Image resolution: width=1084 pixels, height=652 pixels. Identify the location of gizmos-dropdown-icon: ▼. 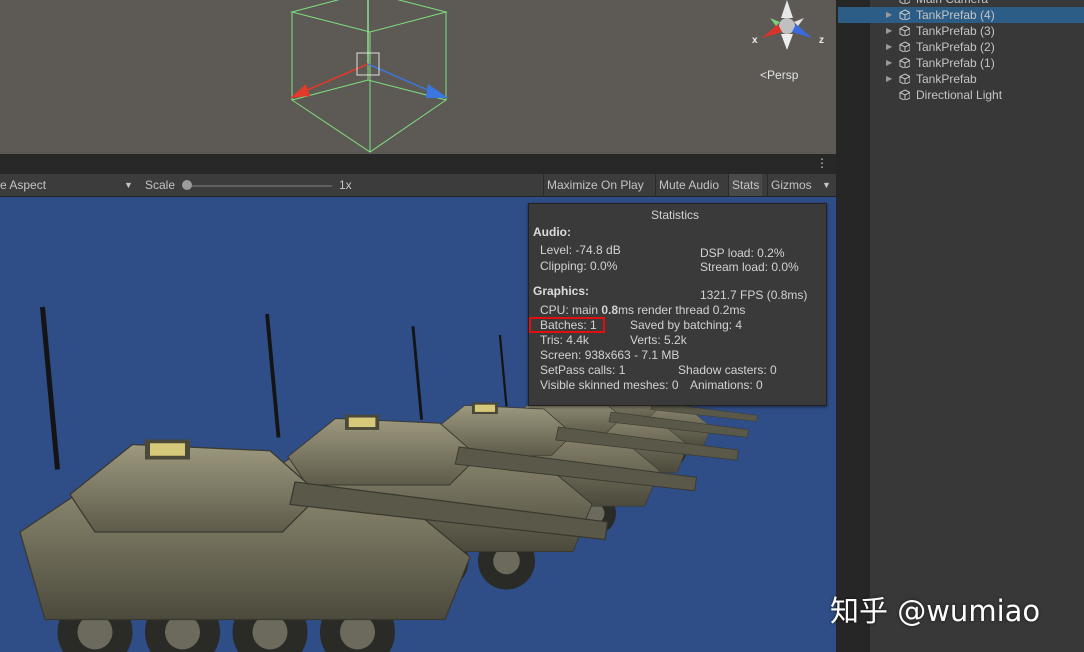
(826, 185).